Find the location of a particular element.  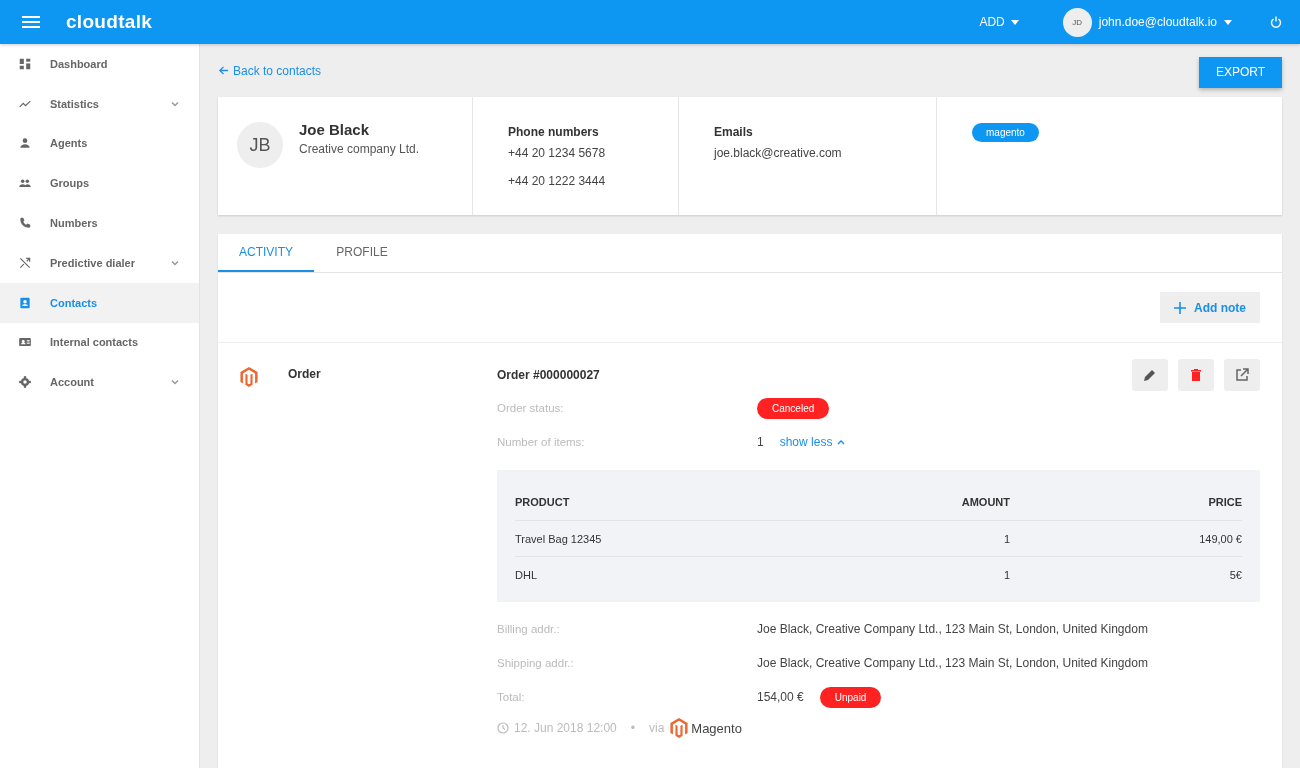

dashboard-icon is located at coordinates (25, 63).